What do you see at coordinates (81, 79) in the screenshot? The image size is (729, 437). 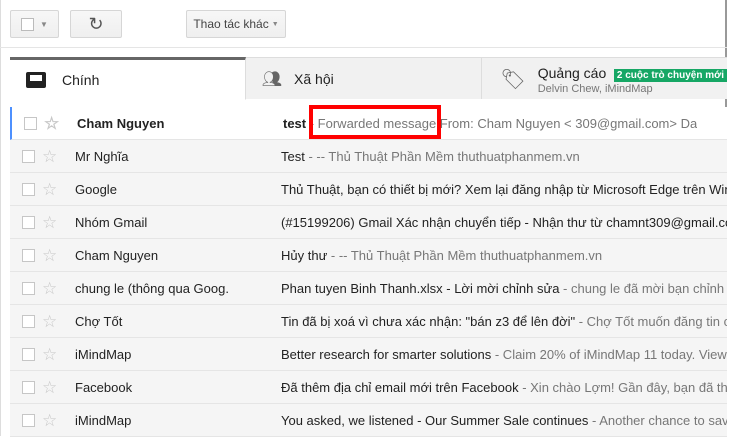 I see `tab-label: Chính` at bounding box center [81, 79].